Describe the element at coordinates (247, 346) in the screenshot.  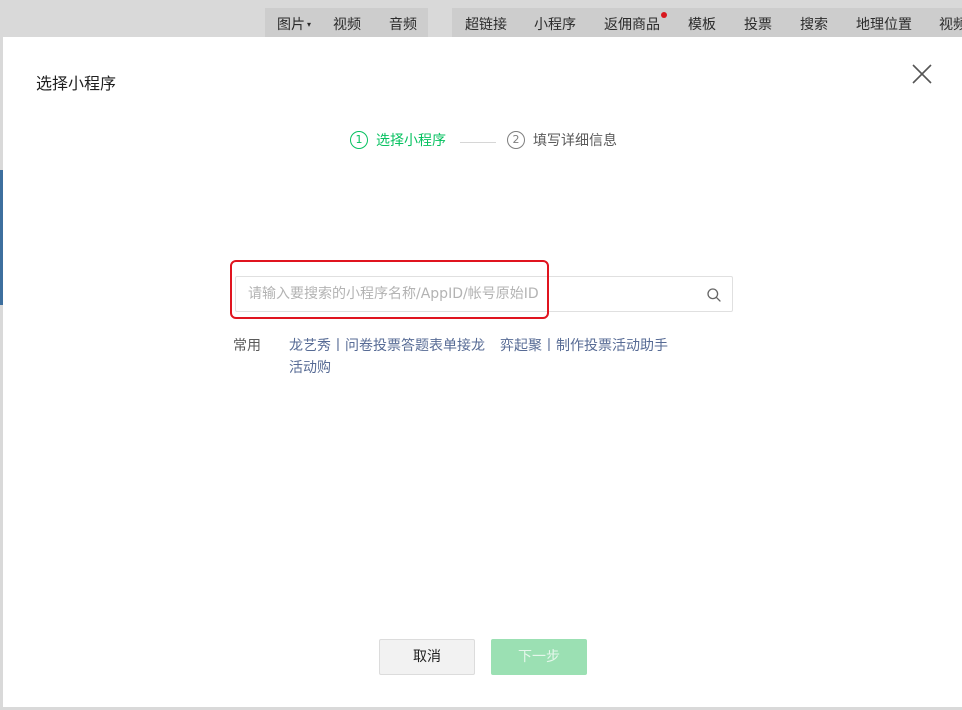
I see `common-label: 常用` at that location.